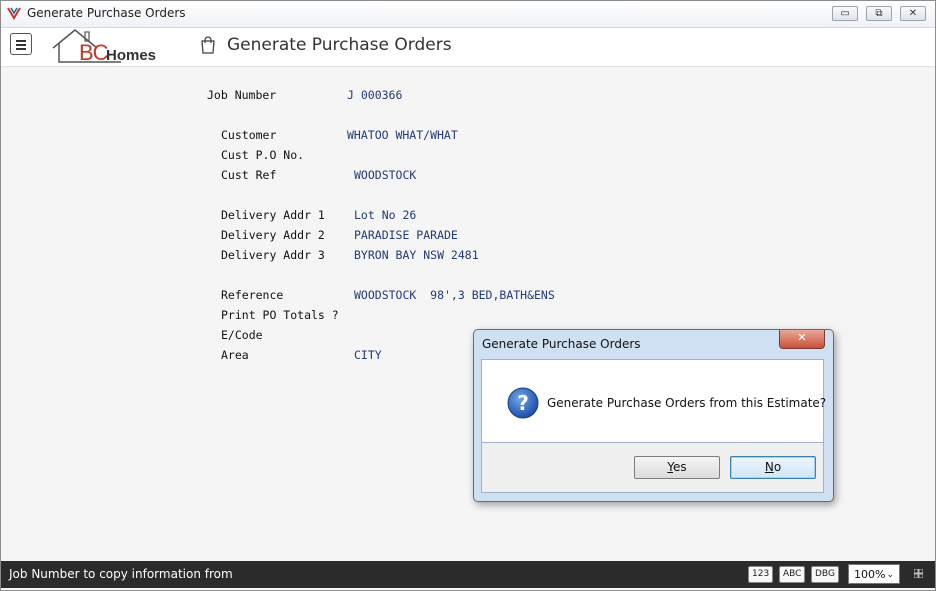  I want to click on cust-po-label: Cust P.O No., so click(263, 155).